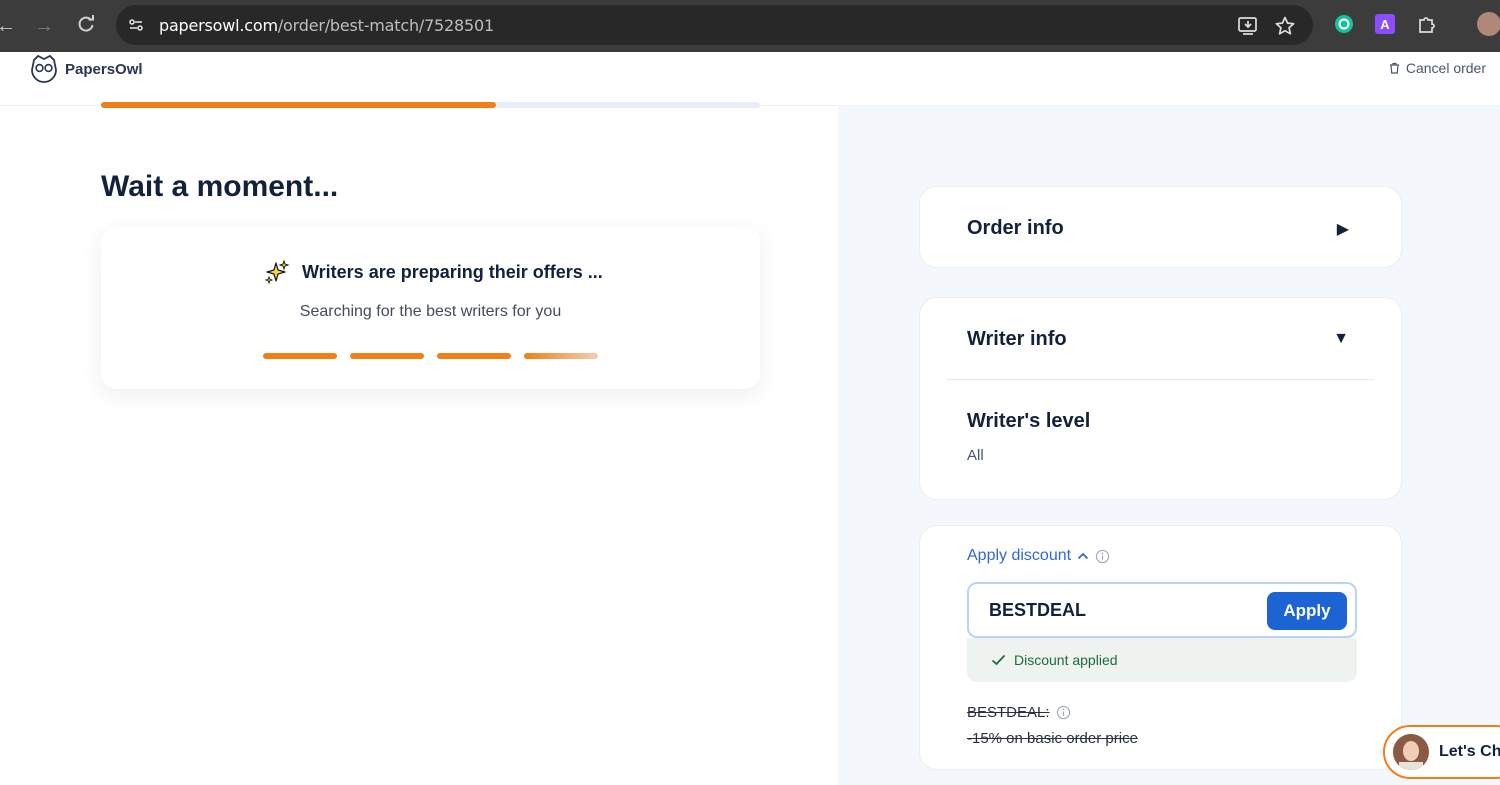 This screenshot has height=785, width=1500. Describe the element at coordinates (1162, 660) in the screenshot. I see `discount-applied-banner: Discount applied` at that location.